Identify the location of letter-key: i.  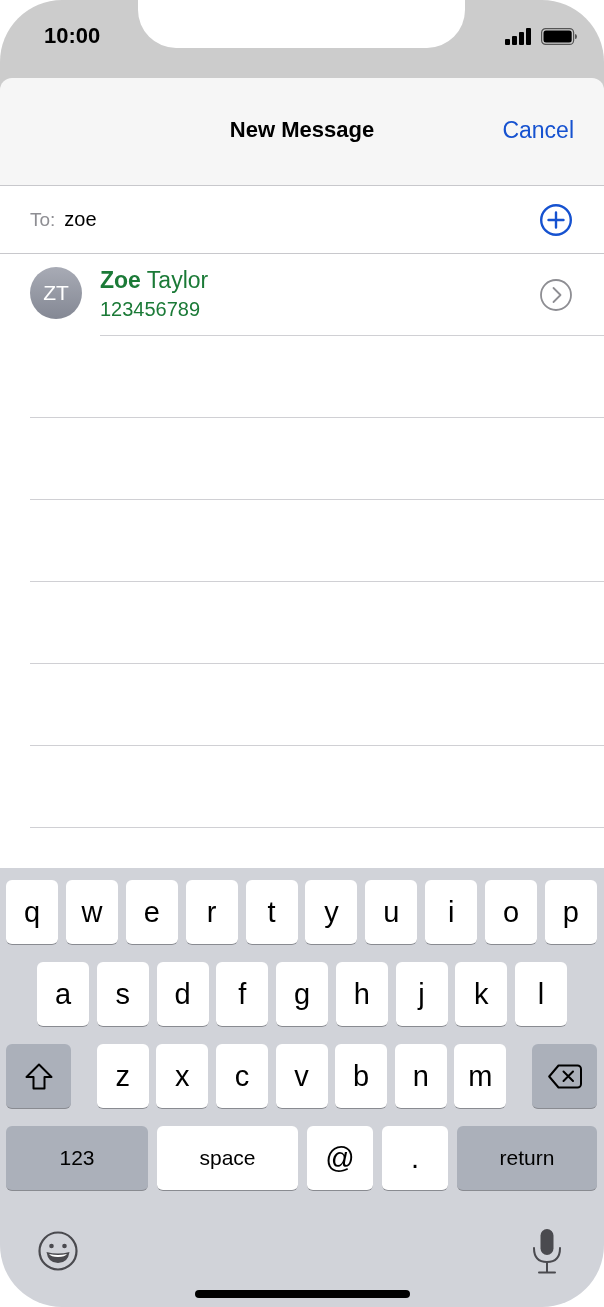
(451, 912).